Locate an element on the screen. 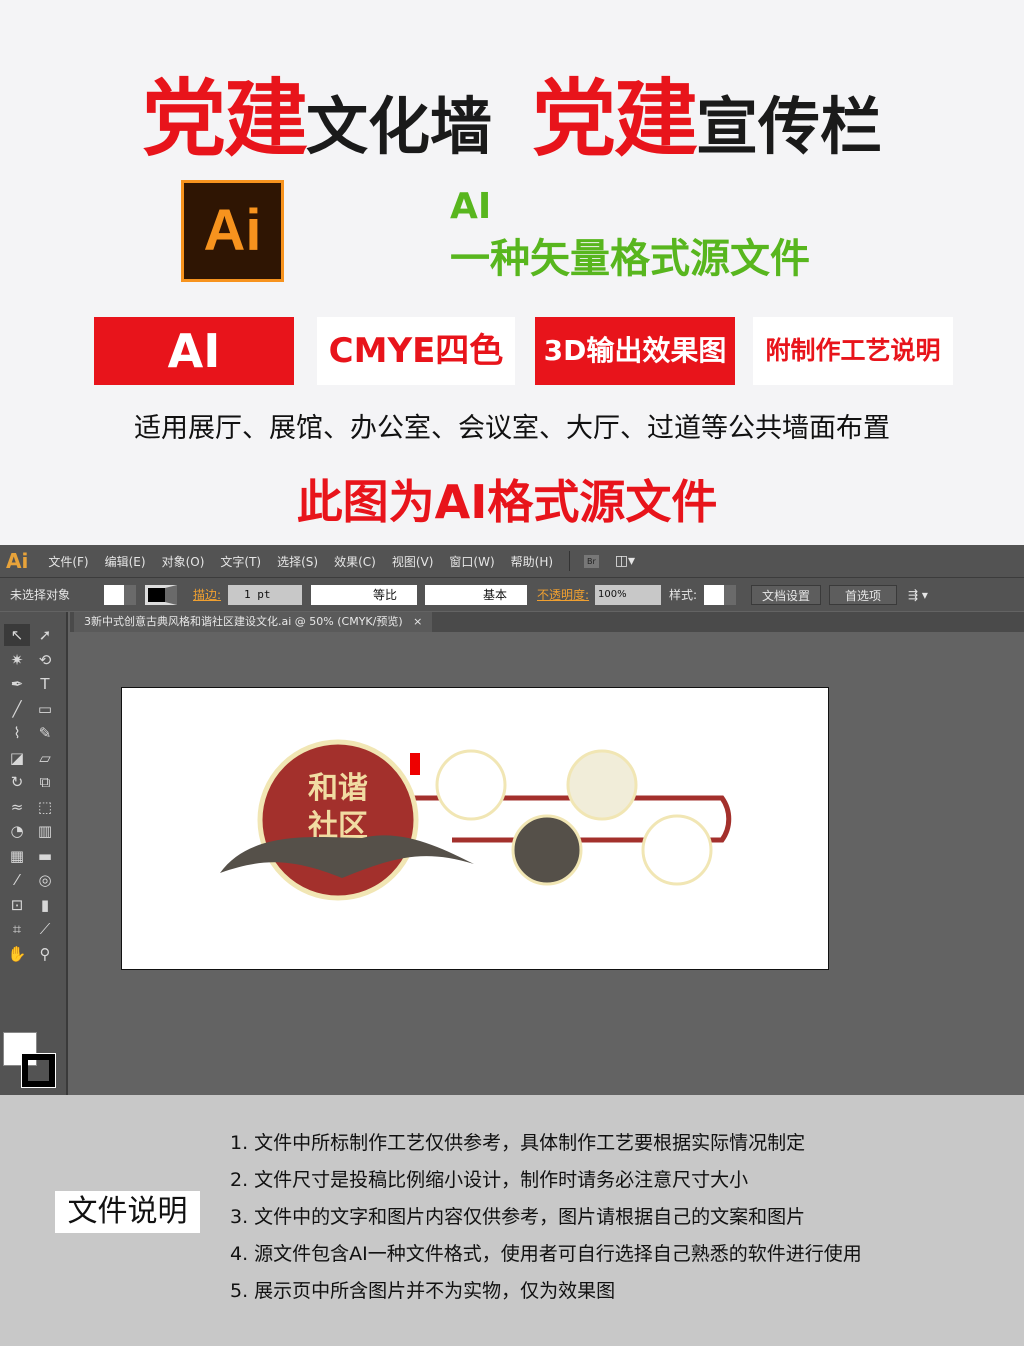 Image resolution: width=1024 pixels, height=1346 pixels. rectangle-tool-icon: ▭ is located at coordinates (45, 709).